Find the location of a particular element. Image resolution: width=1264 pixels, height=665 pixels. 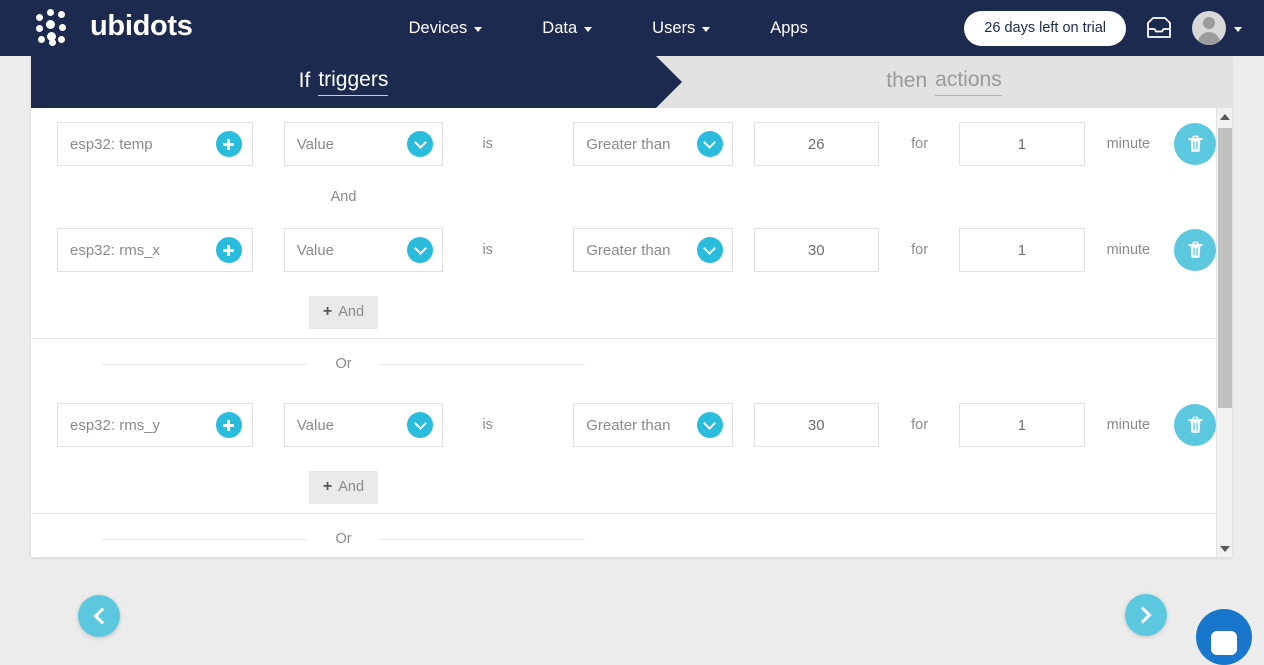

or-line-right is located at coordinates (482, 539).